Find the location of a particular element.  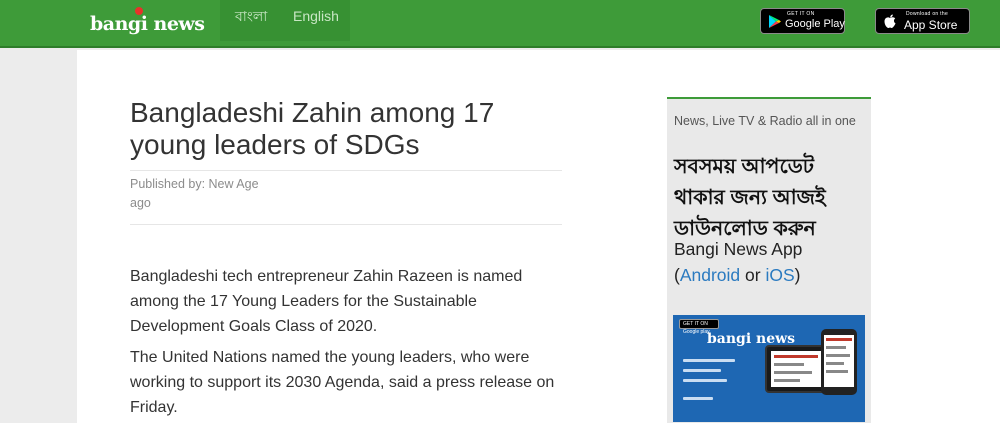

google-play-small-text: GET IT ON is located at coordinates (801, 14).